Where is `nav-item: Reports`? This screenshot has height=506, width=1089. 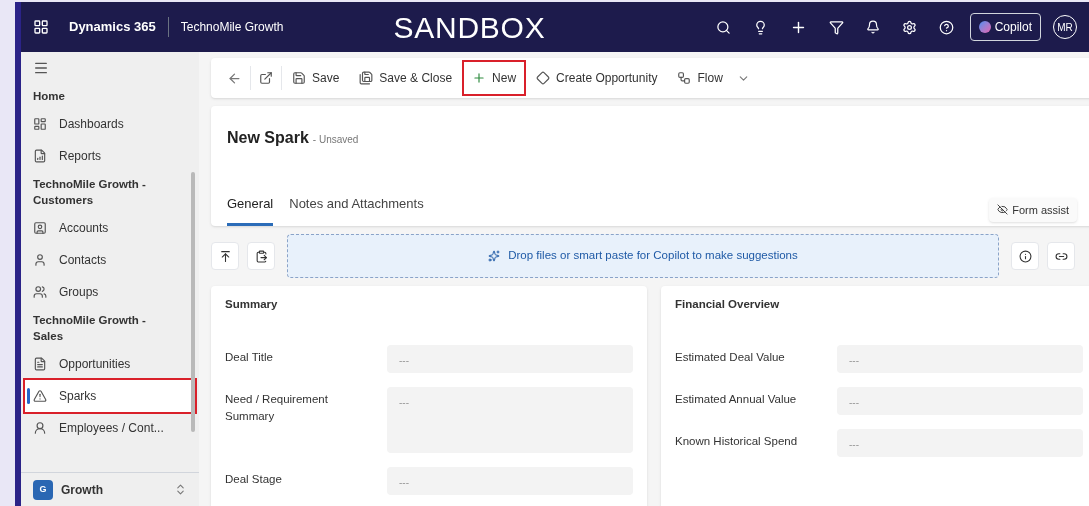
nav-item: Reports is located at coordinates (110, 156).